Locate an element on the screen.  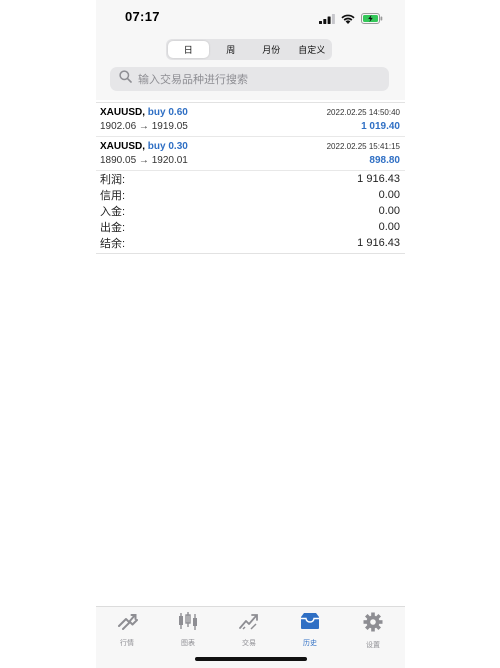
summary-profit-row: 利润: 1 916.43 is located at coordinates (250, 179).